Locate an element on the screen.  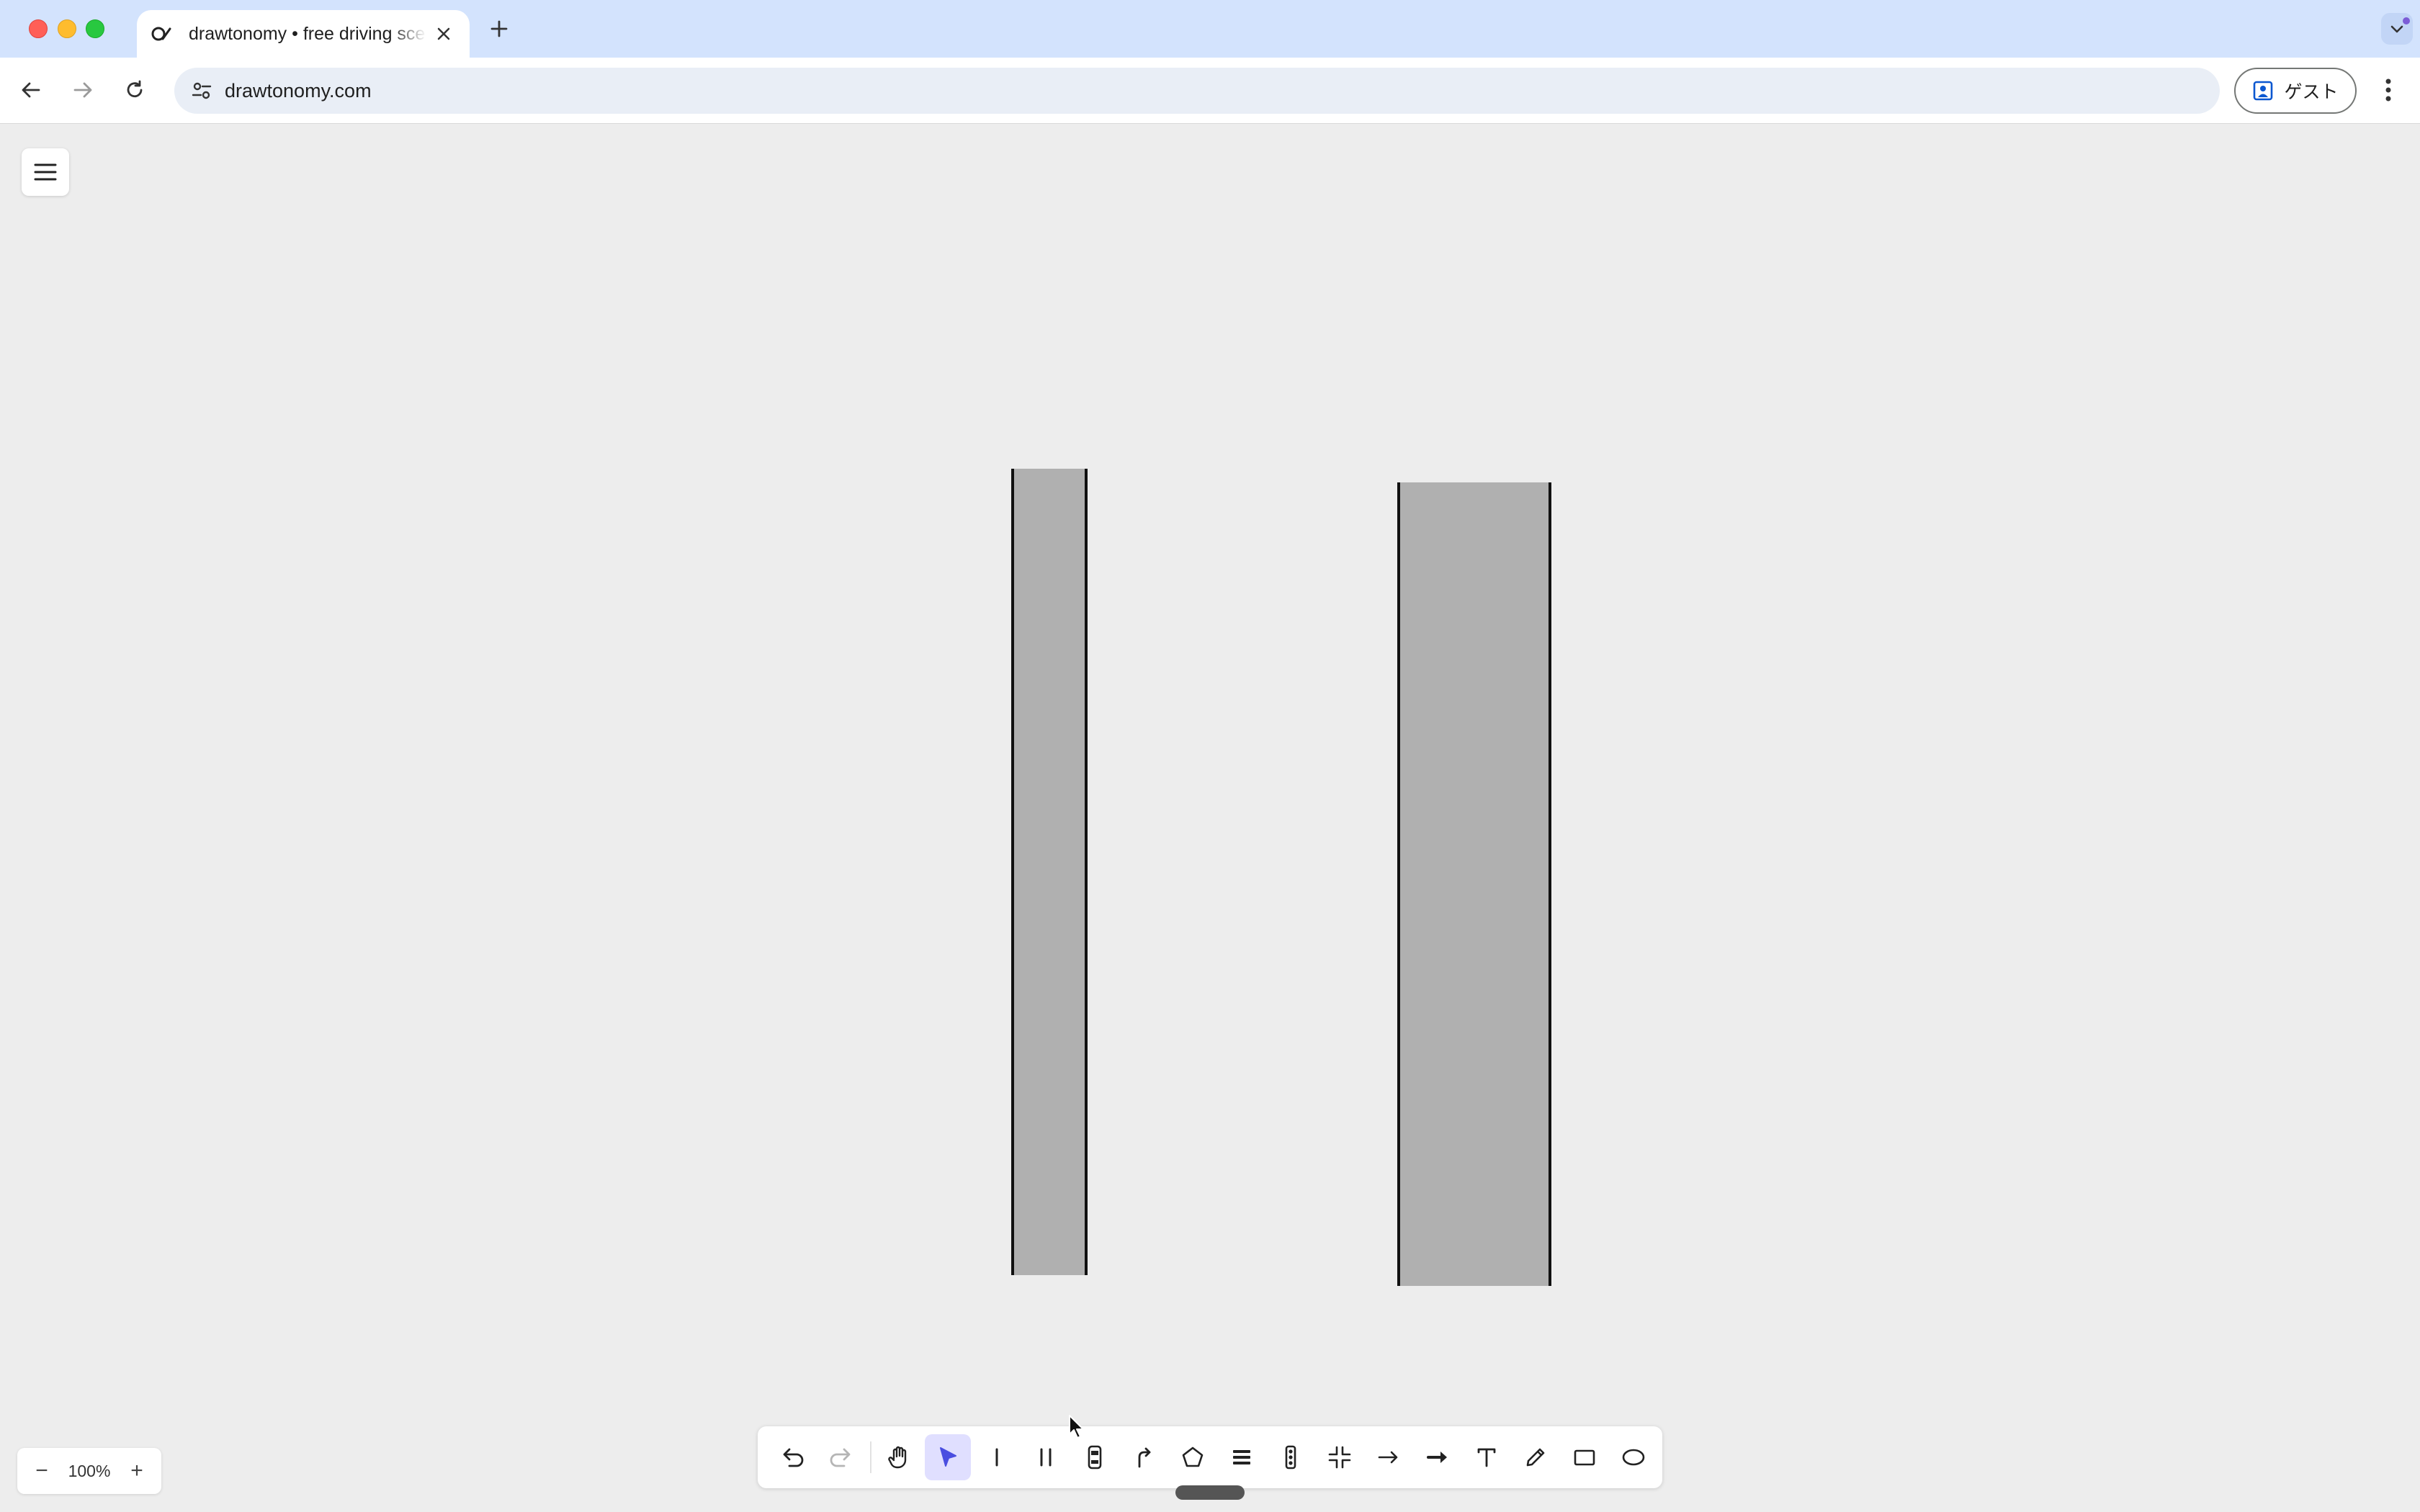
chevron-down-icon is located at coordinates (2396, 29).